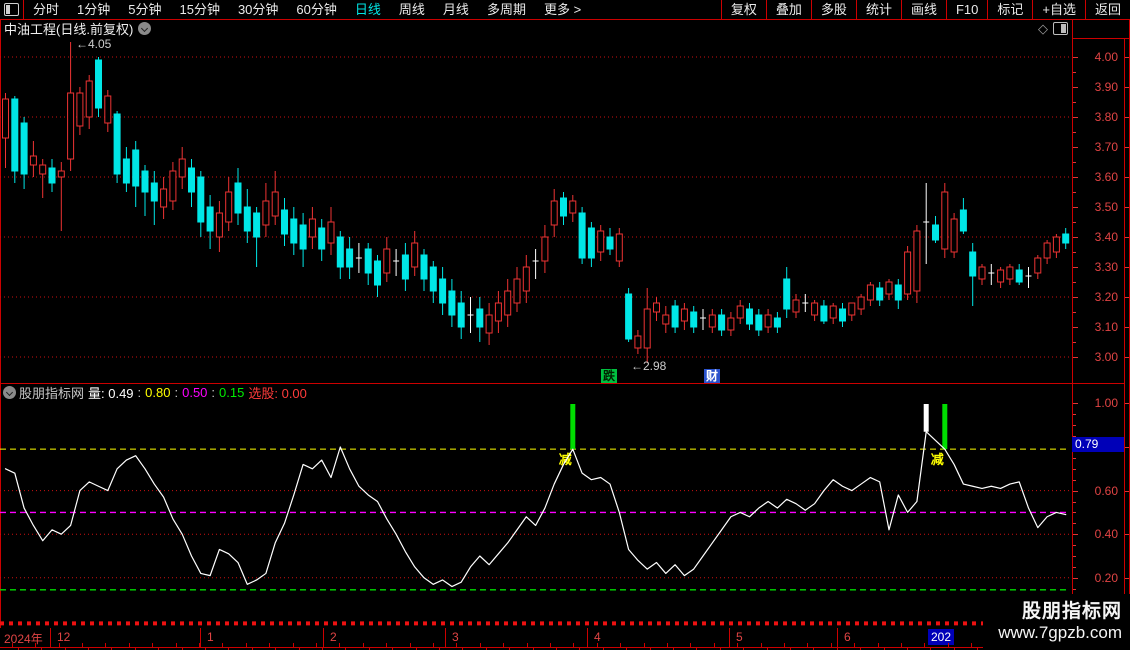 This screenshot has width=1130, height=650. I want to click on price-axis-label: 3.80, so click(1106, 117).